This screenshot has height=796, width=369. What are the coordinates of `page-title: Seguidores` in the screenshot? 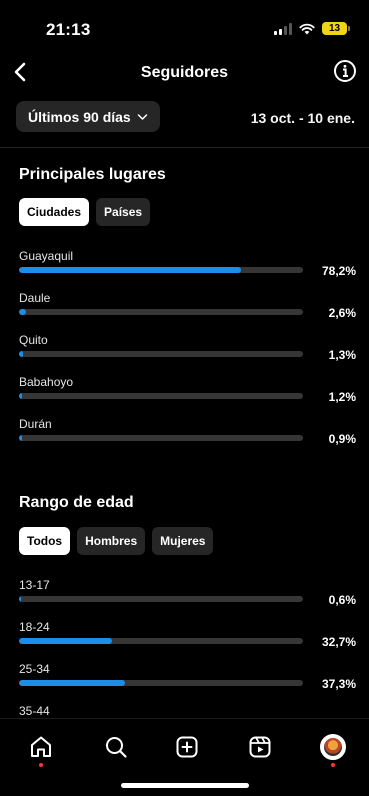 It's located at (184, 72).